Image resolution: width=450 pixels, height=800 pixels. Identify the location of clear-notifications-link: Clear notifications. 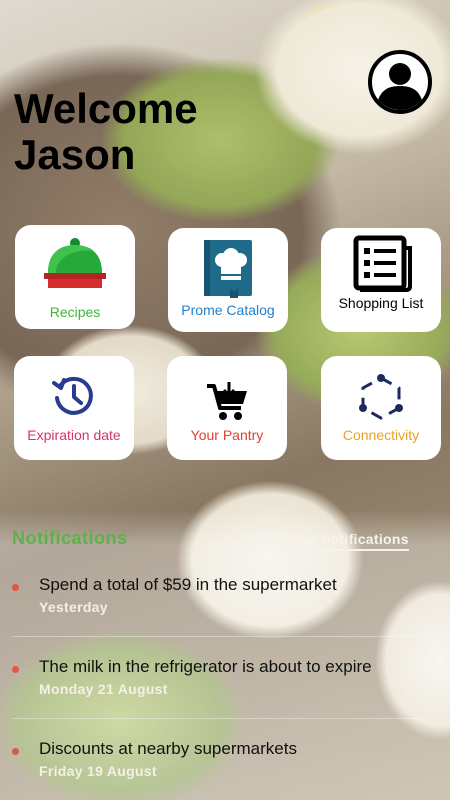
(345, 541).